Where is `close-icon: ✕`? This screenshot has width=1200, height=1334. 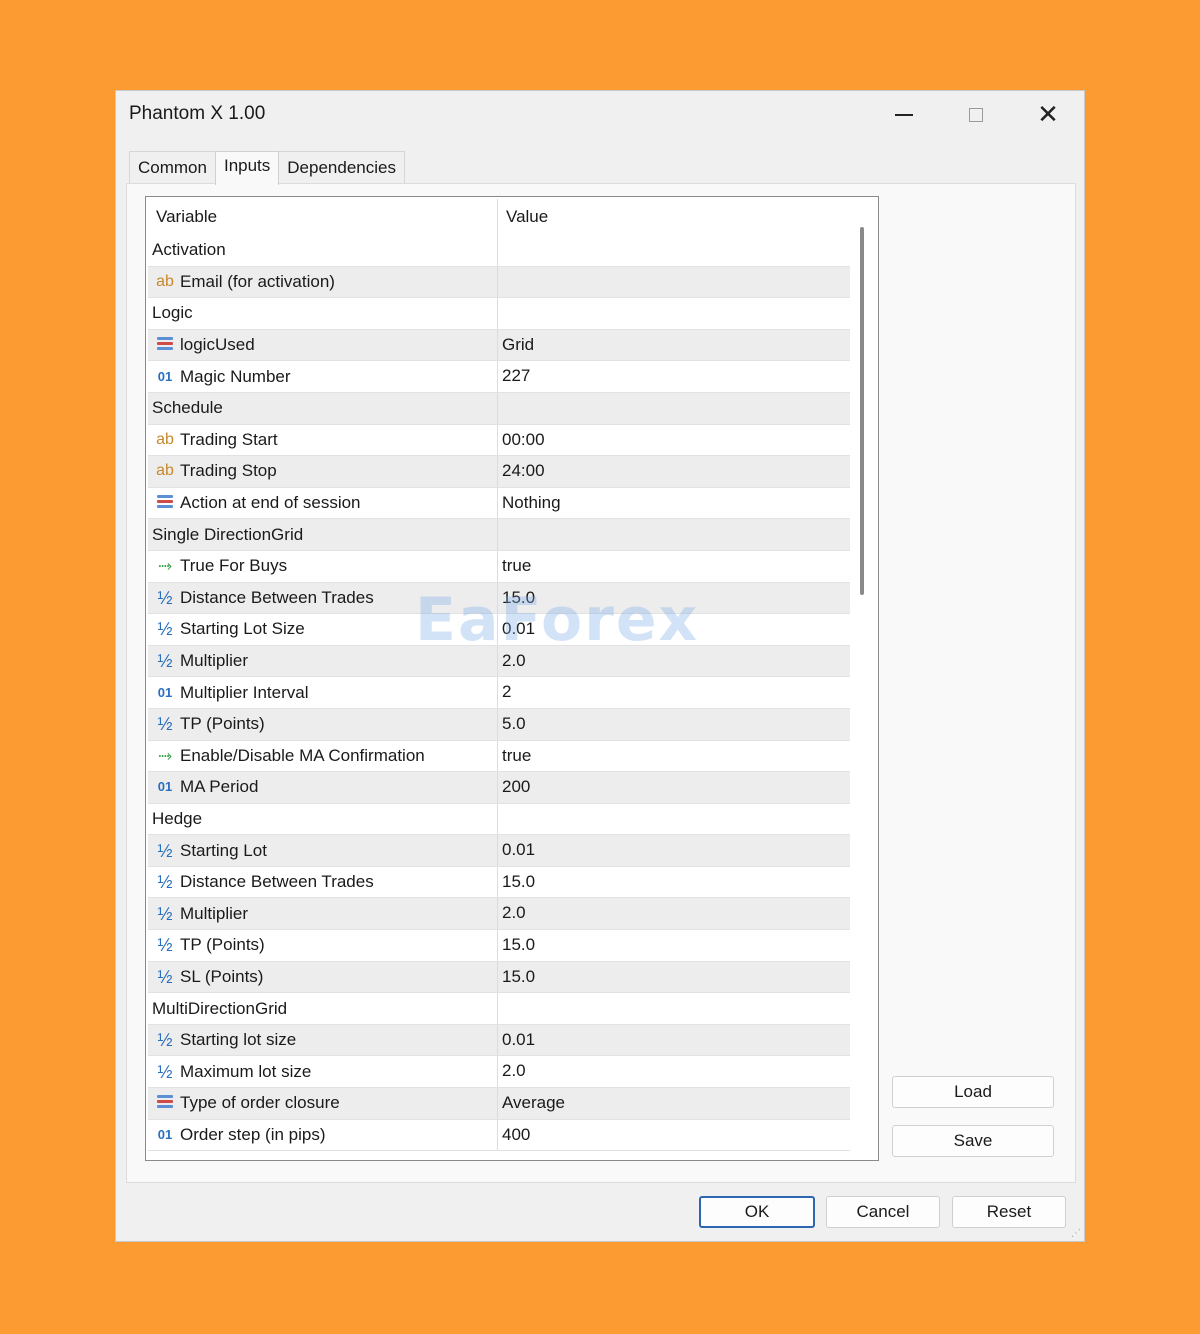
close-icon: ✕ is located at coordinates (1048, 115).